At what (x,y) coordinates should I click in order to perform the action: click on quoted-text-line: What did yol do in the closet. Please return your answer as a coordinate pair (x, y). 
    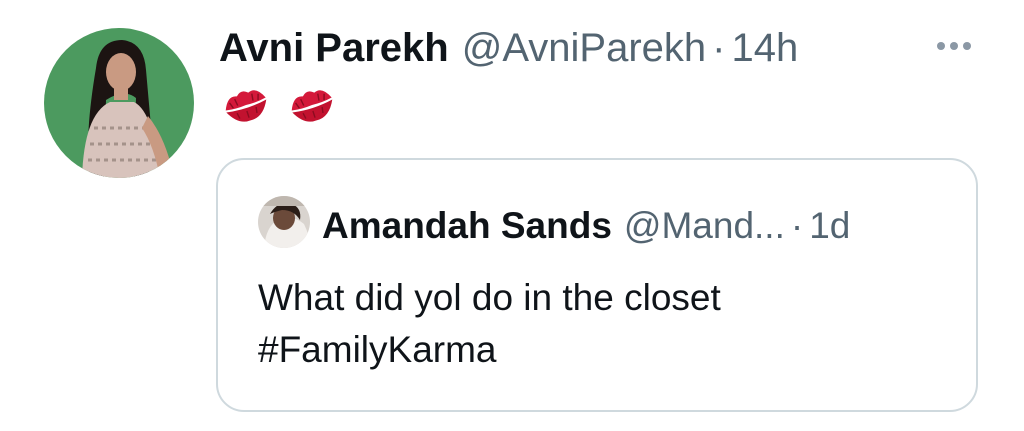
    Looking at the image, I should click on (489, 297).